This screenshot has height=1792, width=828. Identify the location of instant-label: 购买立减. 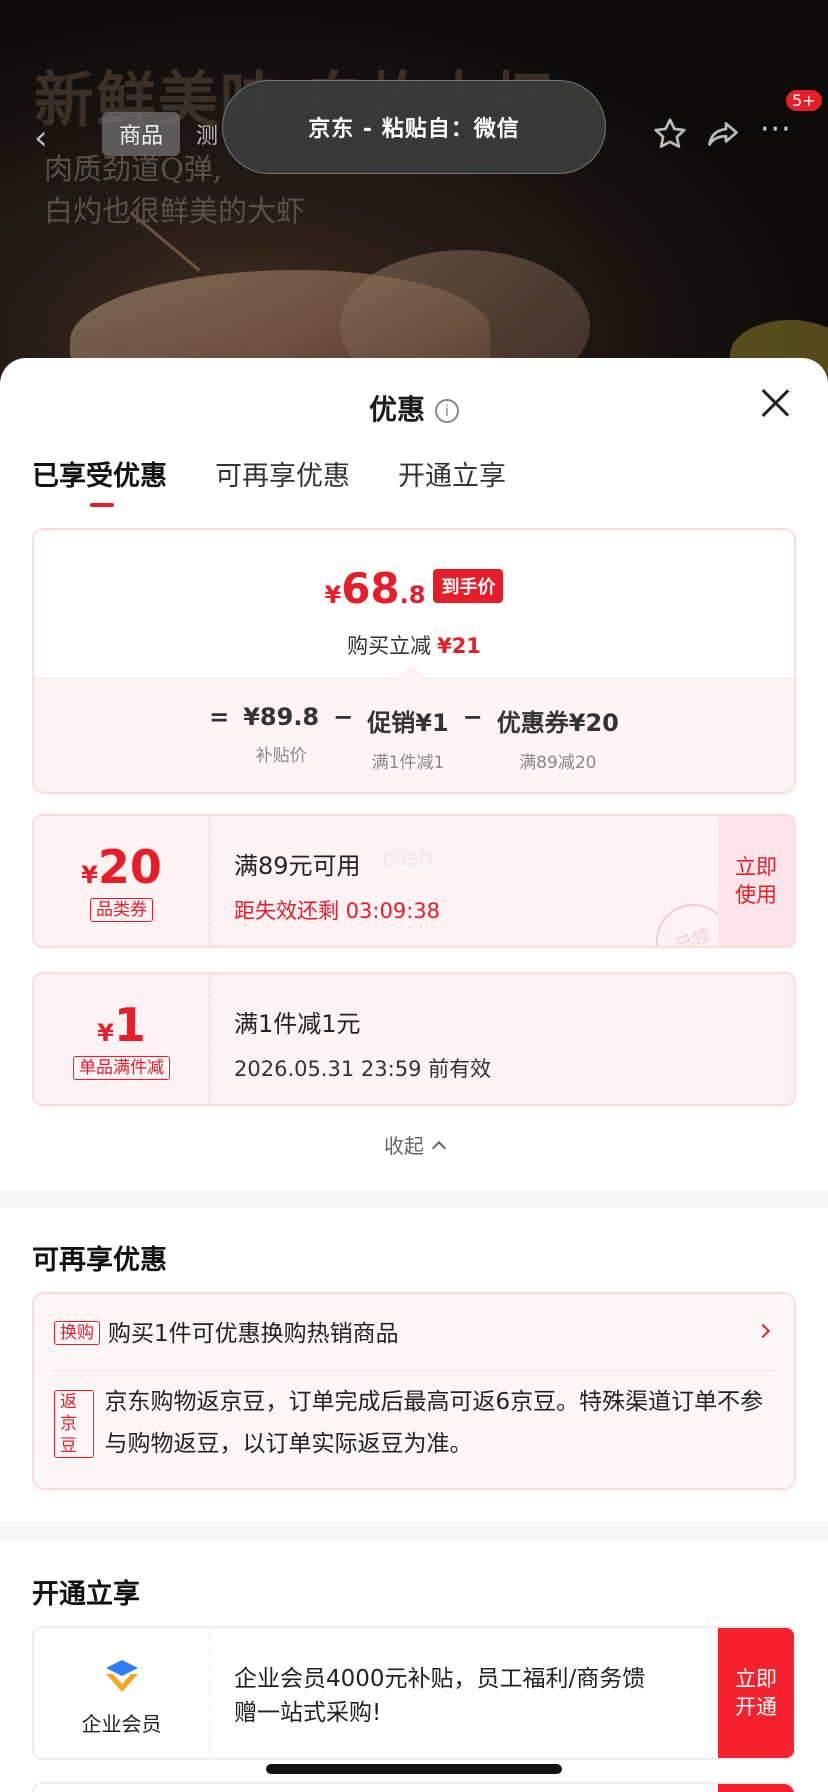
(389, 646).